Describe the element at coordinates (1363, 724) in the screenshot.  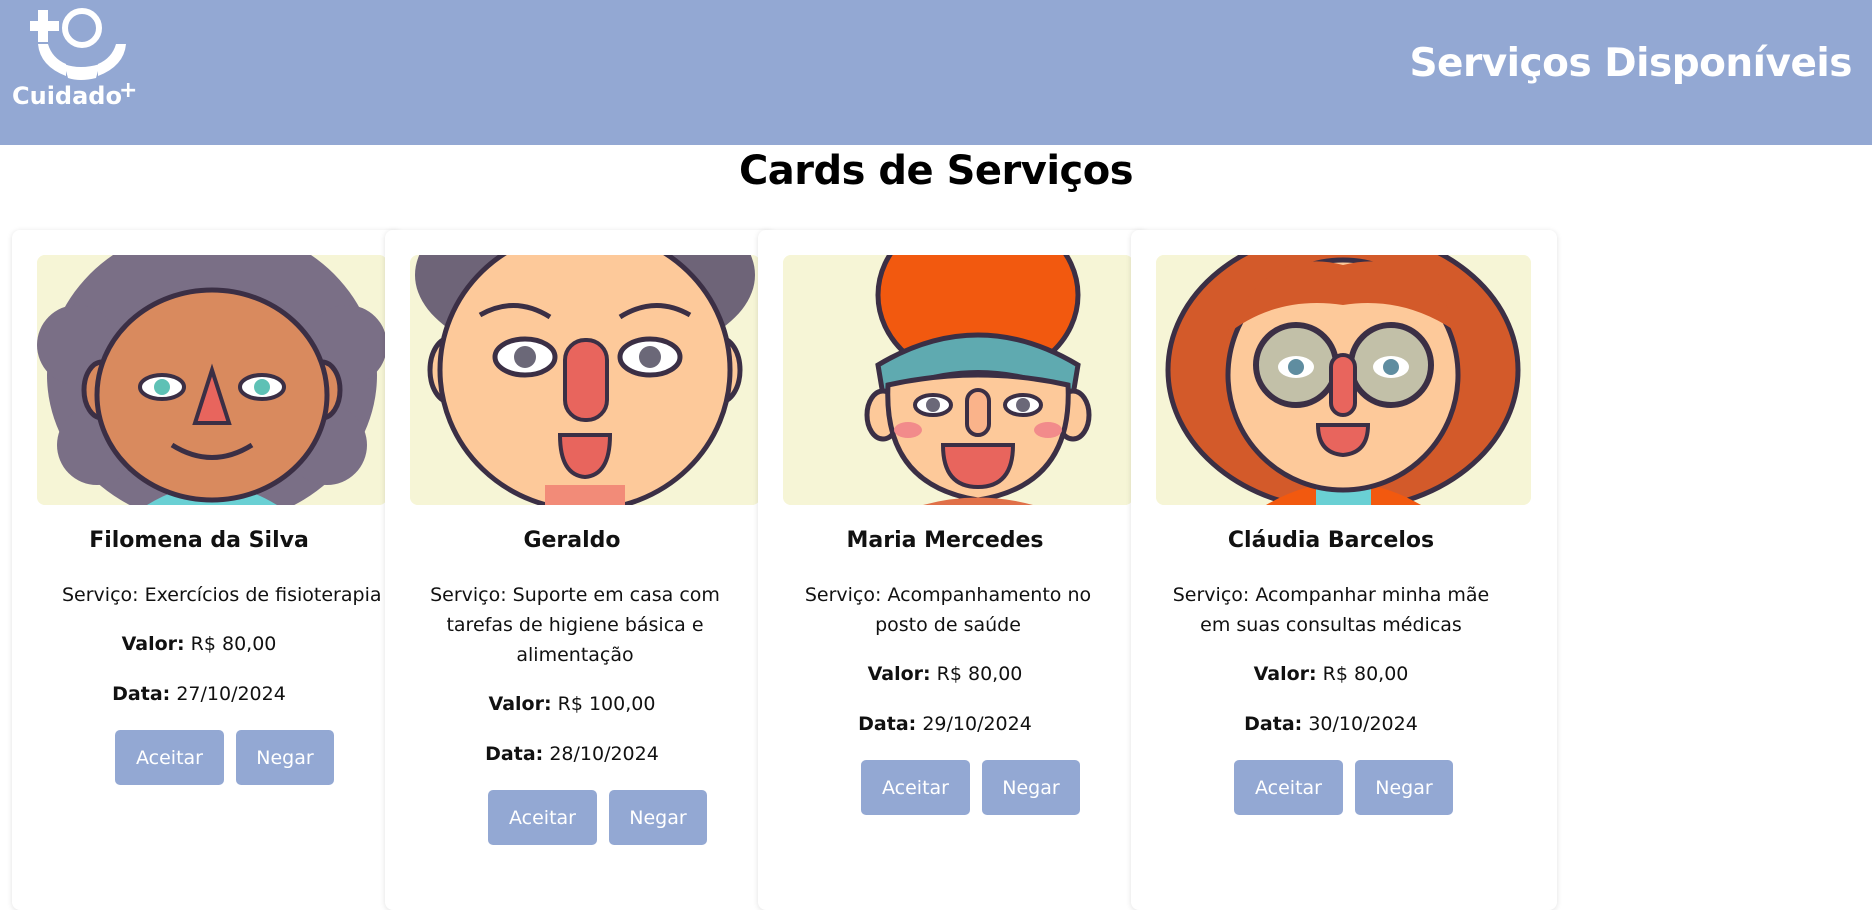
I see `date-value: 30/10/2024` at that location.